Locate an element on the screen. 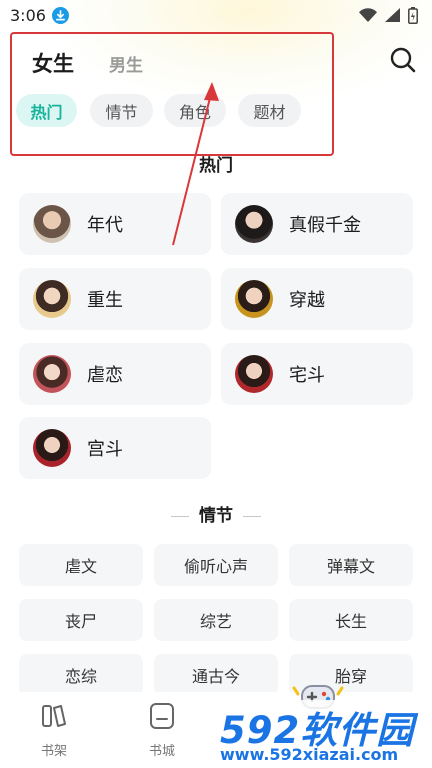 This screenshot has width=432, height=768. section-title-plot: 情节 is located at coordinates (216, 513).